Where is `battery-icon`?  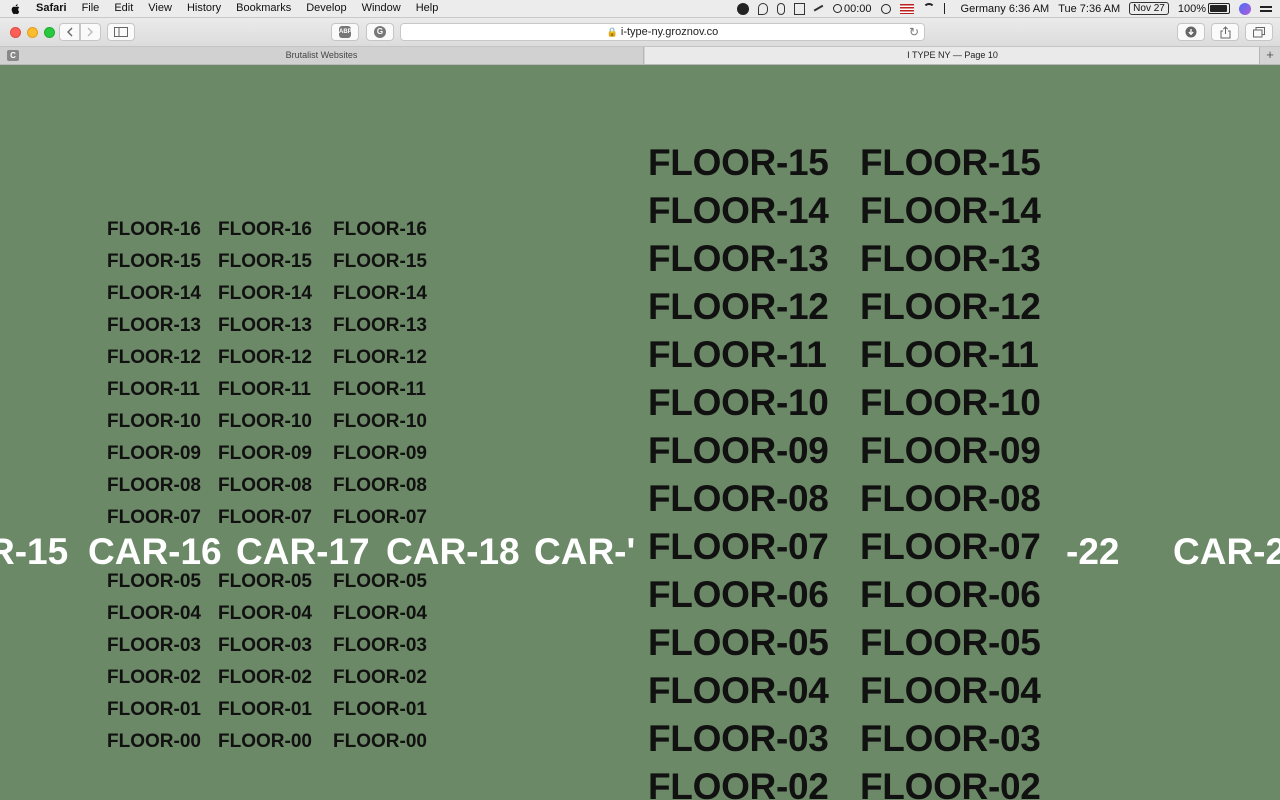
battery-icon is located at coordinates (1219, 8).